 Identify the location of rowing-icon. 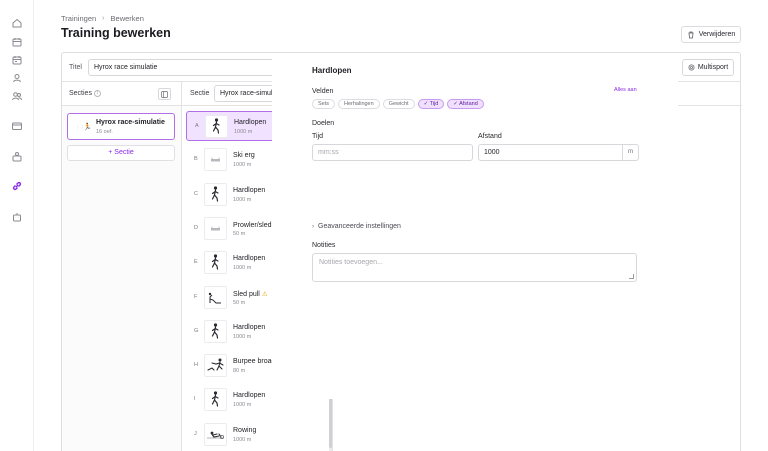
(215, 434).